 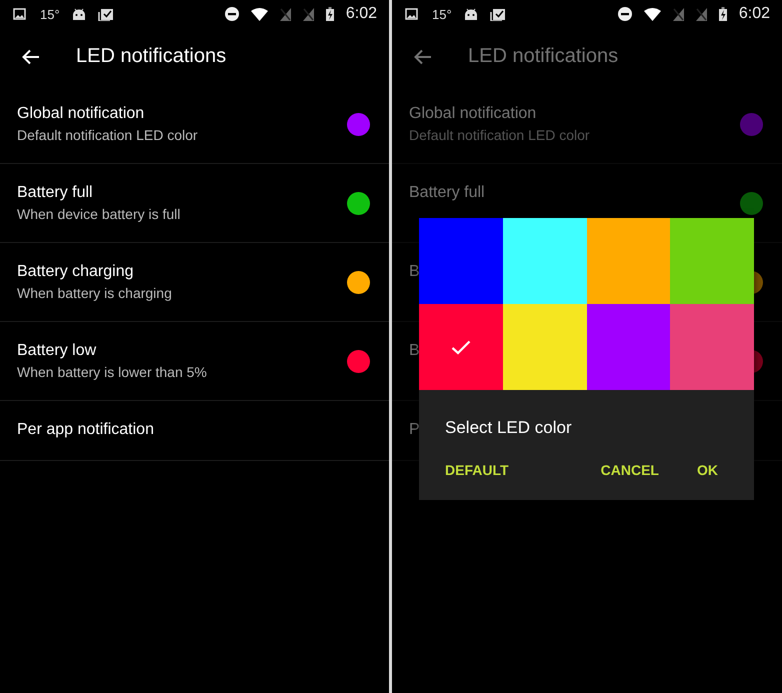 What do you see at coordinates (85, 430) in the screenshot?
I see `setting-title: Per app notification` at bounding box center [85, 430].